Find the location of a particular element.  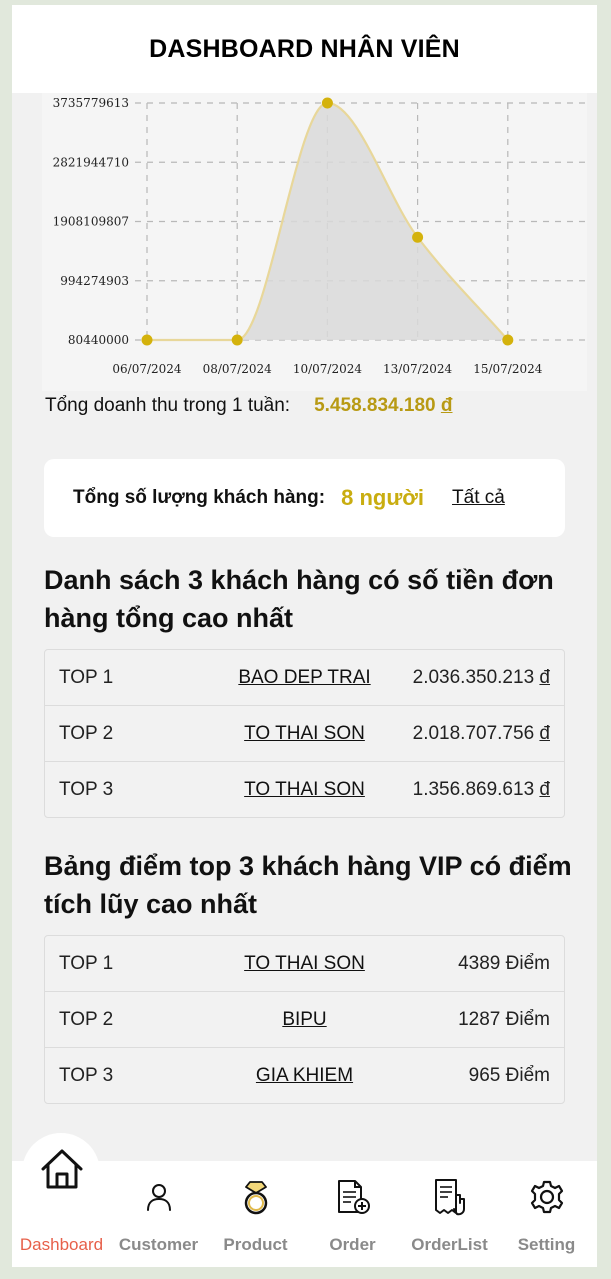

nav-setting: Setting is located at coordinates (546, 1214).